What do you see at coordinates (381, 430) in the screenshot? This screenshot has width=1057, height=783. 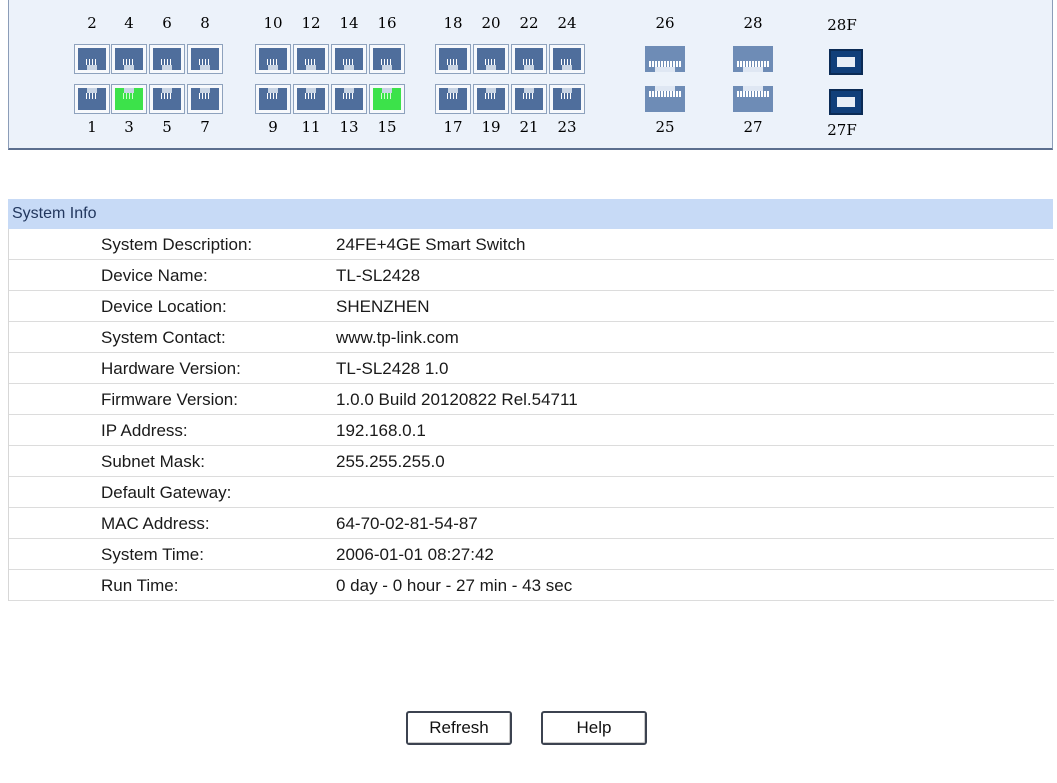 I see `row-value: 192.168.0.1` at bounding box center [381, 430].